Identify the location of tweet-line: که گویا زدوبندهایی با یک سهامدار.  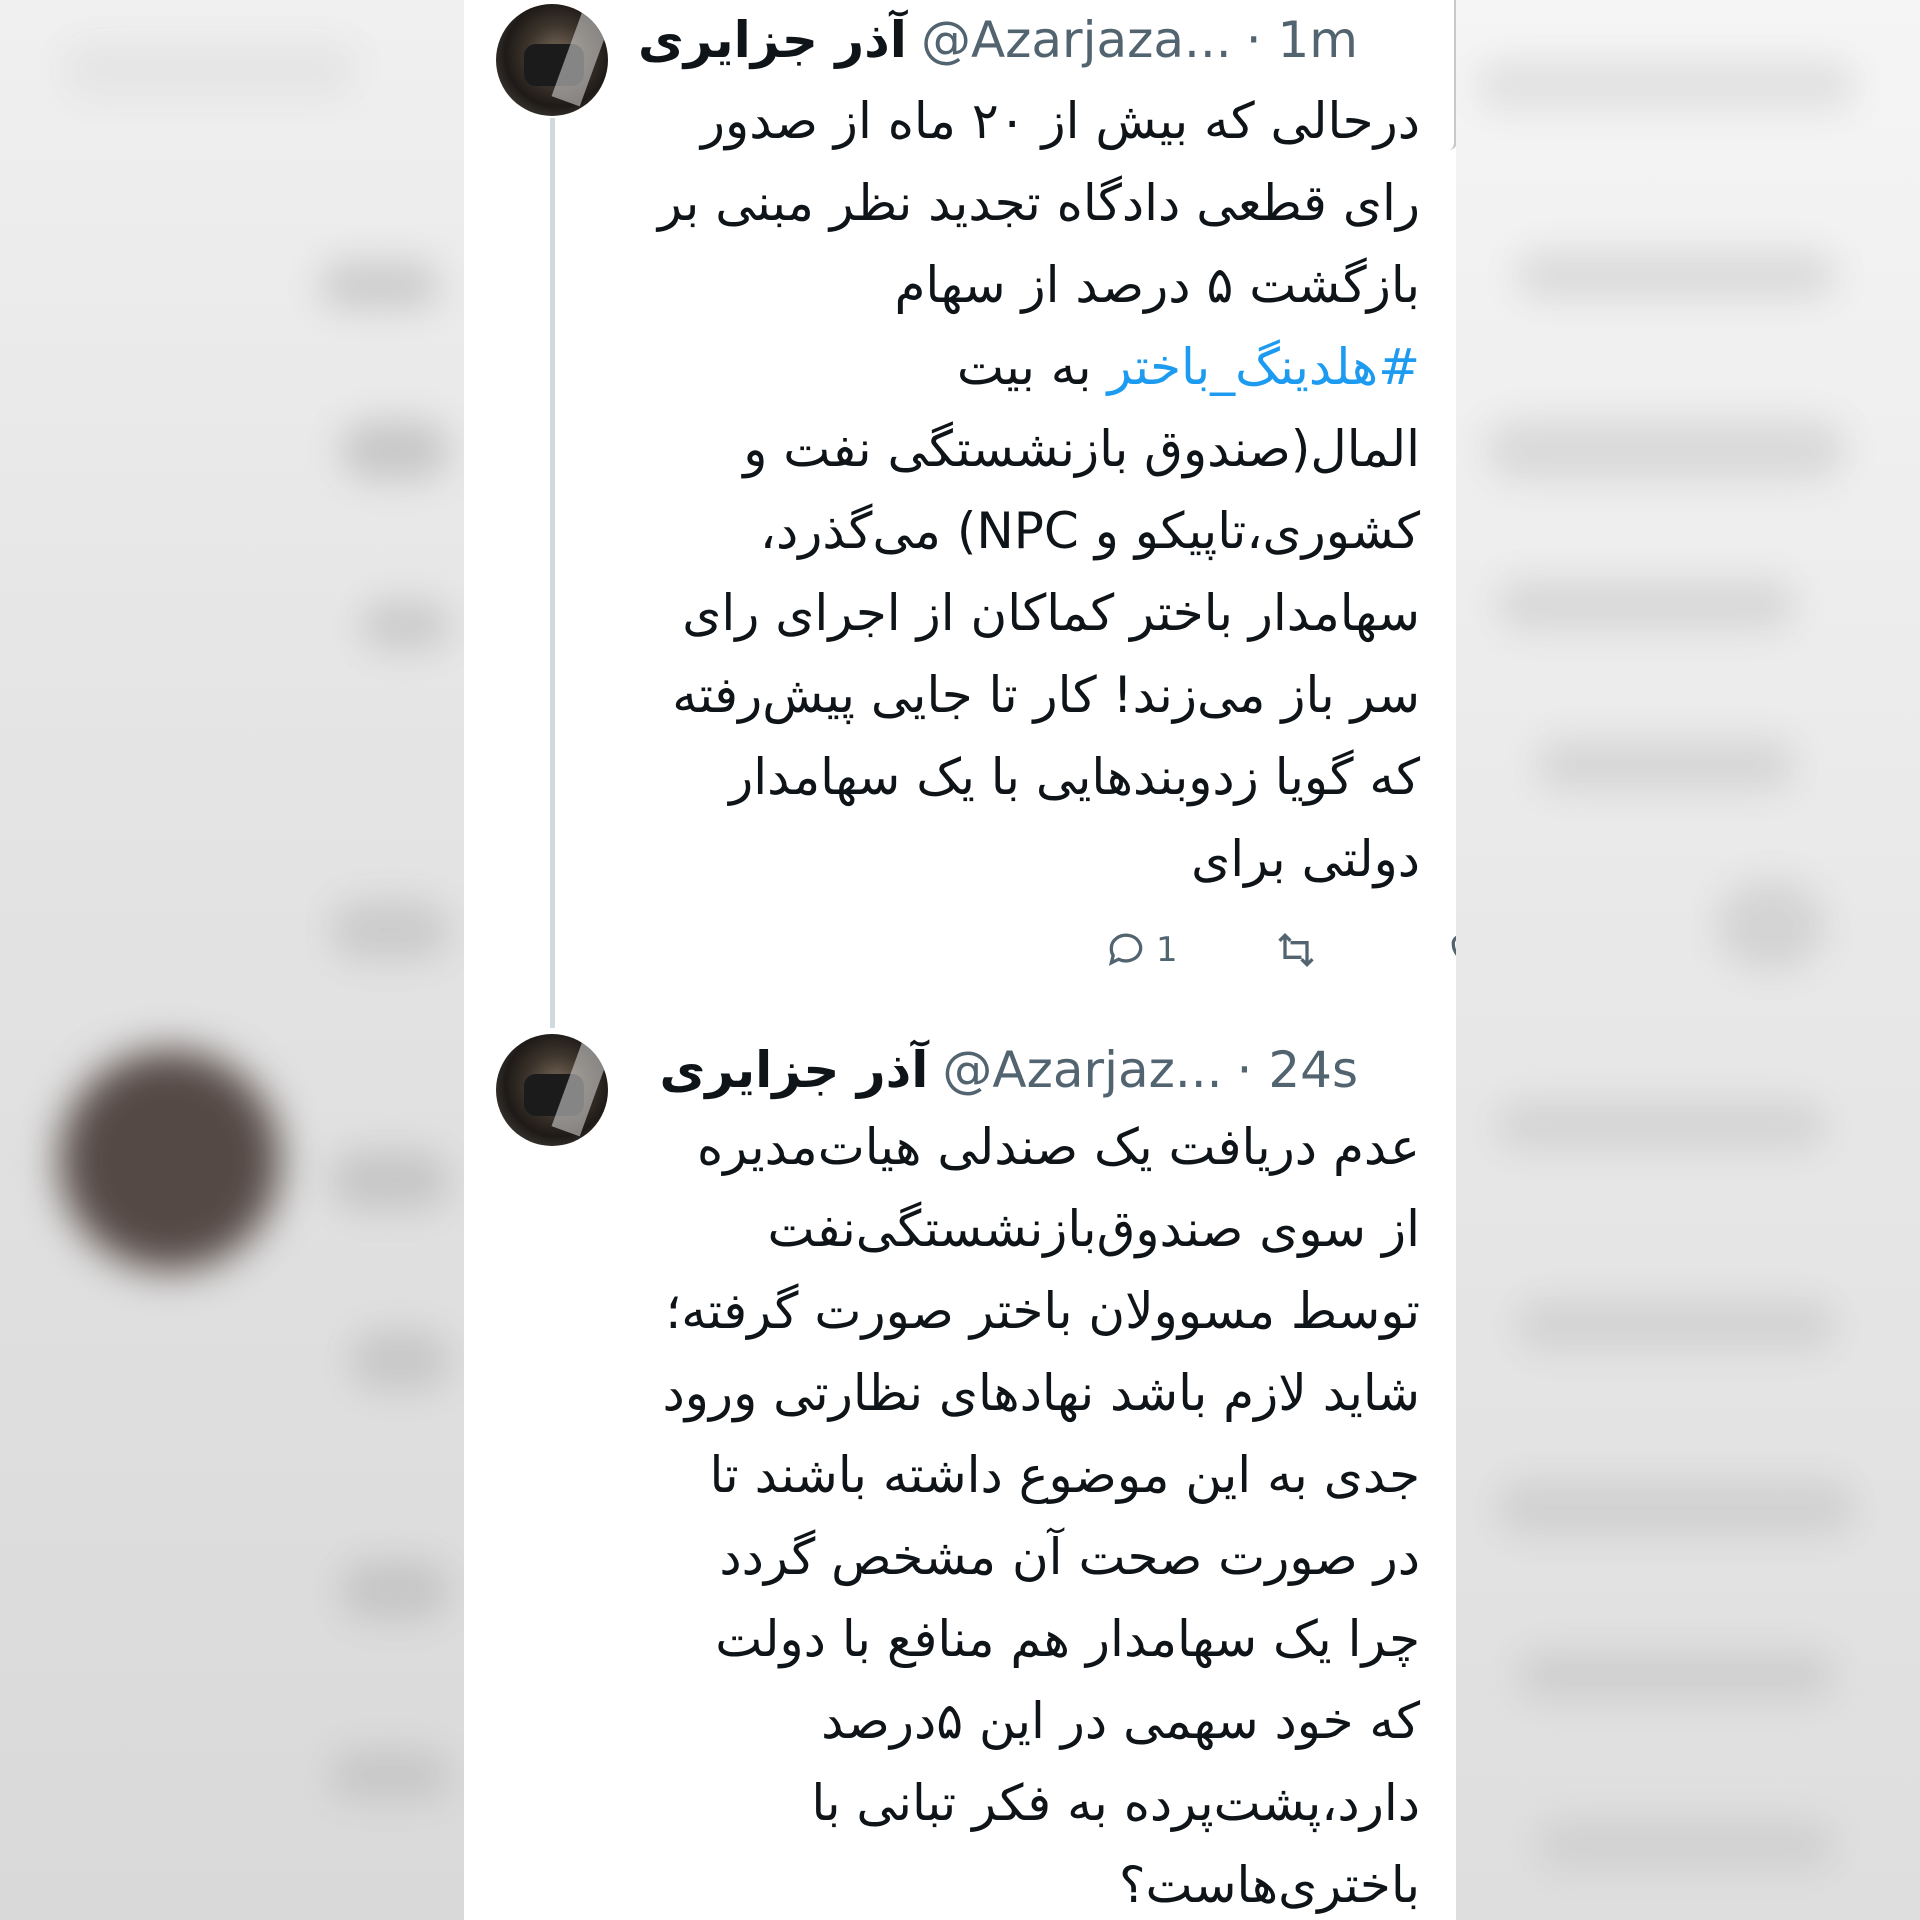
(1074, 777).